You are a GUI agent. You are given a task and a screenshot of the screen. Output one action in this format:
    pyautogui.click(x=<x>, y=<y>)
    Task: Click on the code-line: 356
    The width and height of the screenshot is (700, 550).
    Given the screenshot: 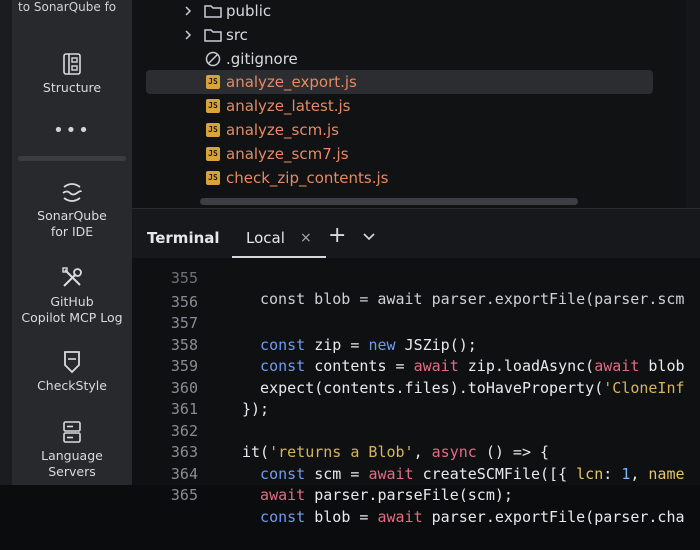 What is the action you would take?
    pyautogui.click(x=416, y=290)
    